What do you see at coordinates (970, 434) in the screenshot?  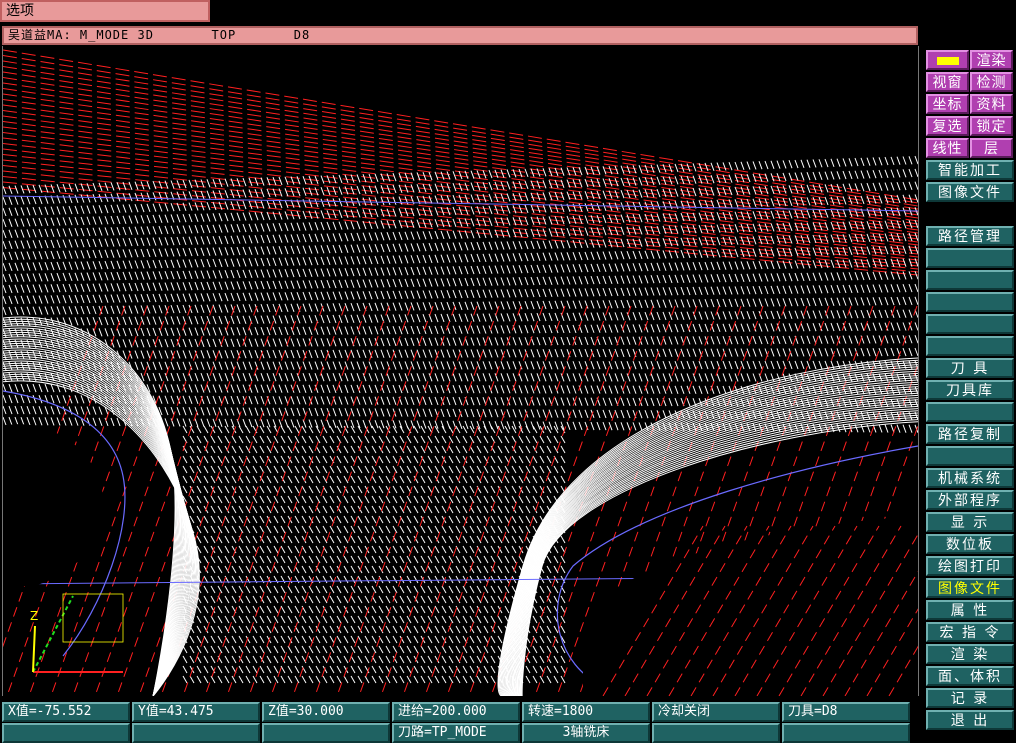 I see `path-copy-button: 路径复制` at bounding box center [970, 434].